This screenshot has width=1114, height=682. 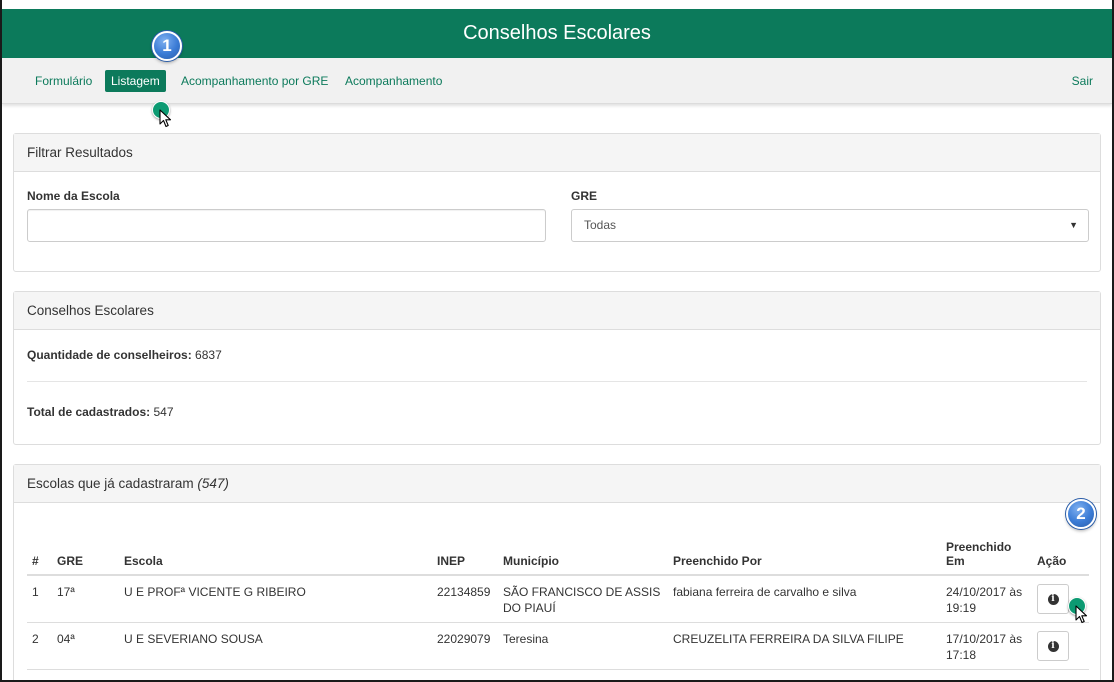 I want to click on row-school: U E PROFª VICENTE G RIBEIRO, so click(x=275, y=599).